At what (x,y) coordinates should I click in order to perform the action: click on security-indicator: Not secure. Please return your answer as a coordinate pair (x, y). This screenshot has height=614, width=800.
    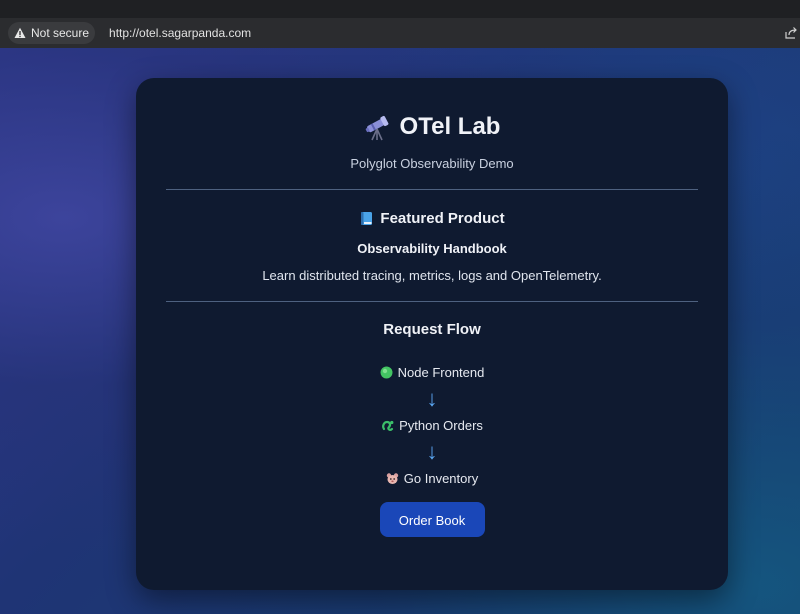
    Looking at the image, I should click on (52, 33).